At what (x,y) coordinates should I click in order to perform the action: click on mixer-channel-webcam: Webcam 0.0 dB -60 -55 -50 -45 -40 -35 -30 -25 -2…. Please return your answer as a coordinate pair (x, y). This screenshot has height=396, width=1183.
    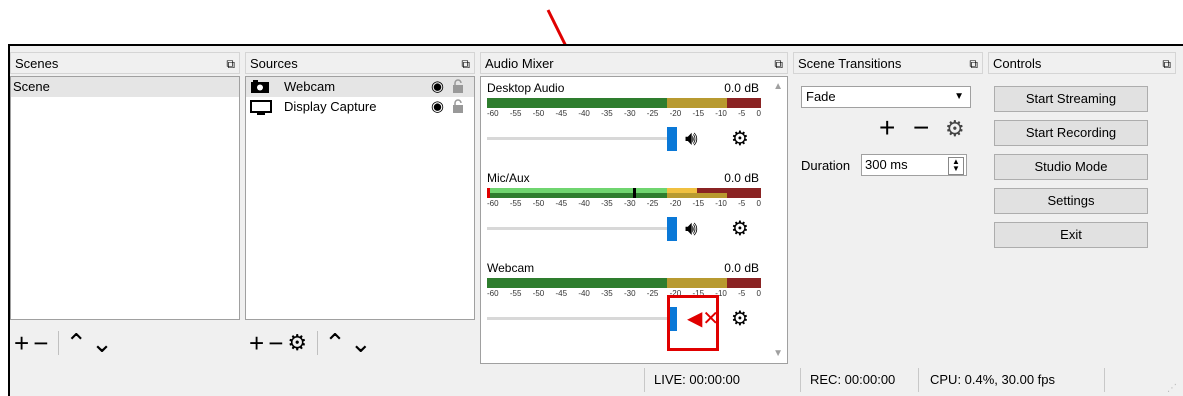
    Looking at the image, I should click on (624, 304).